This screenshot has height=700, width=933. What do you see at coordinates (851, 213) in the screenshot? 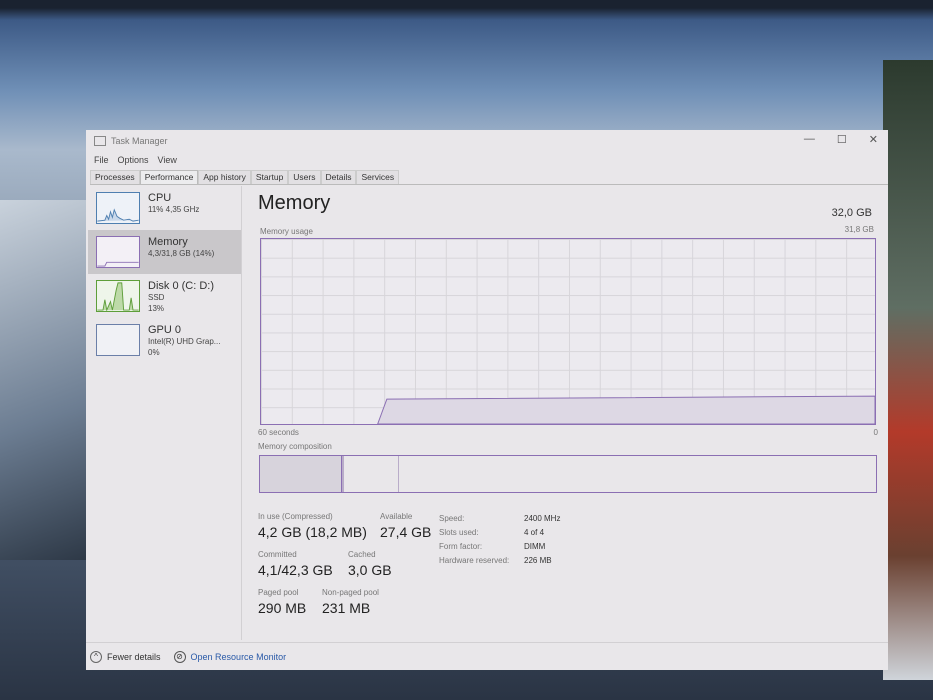
I see `total-memory: 32,0 GB` at bounding box center [851, 213].